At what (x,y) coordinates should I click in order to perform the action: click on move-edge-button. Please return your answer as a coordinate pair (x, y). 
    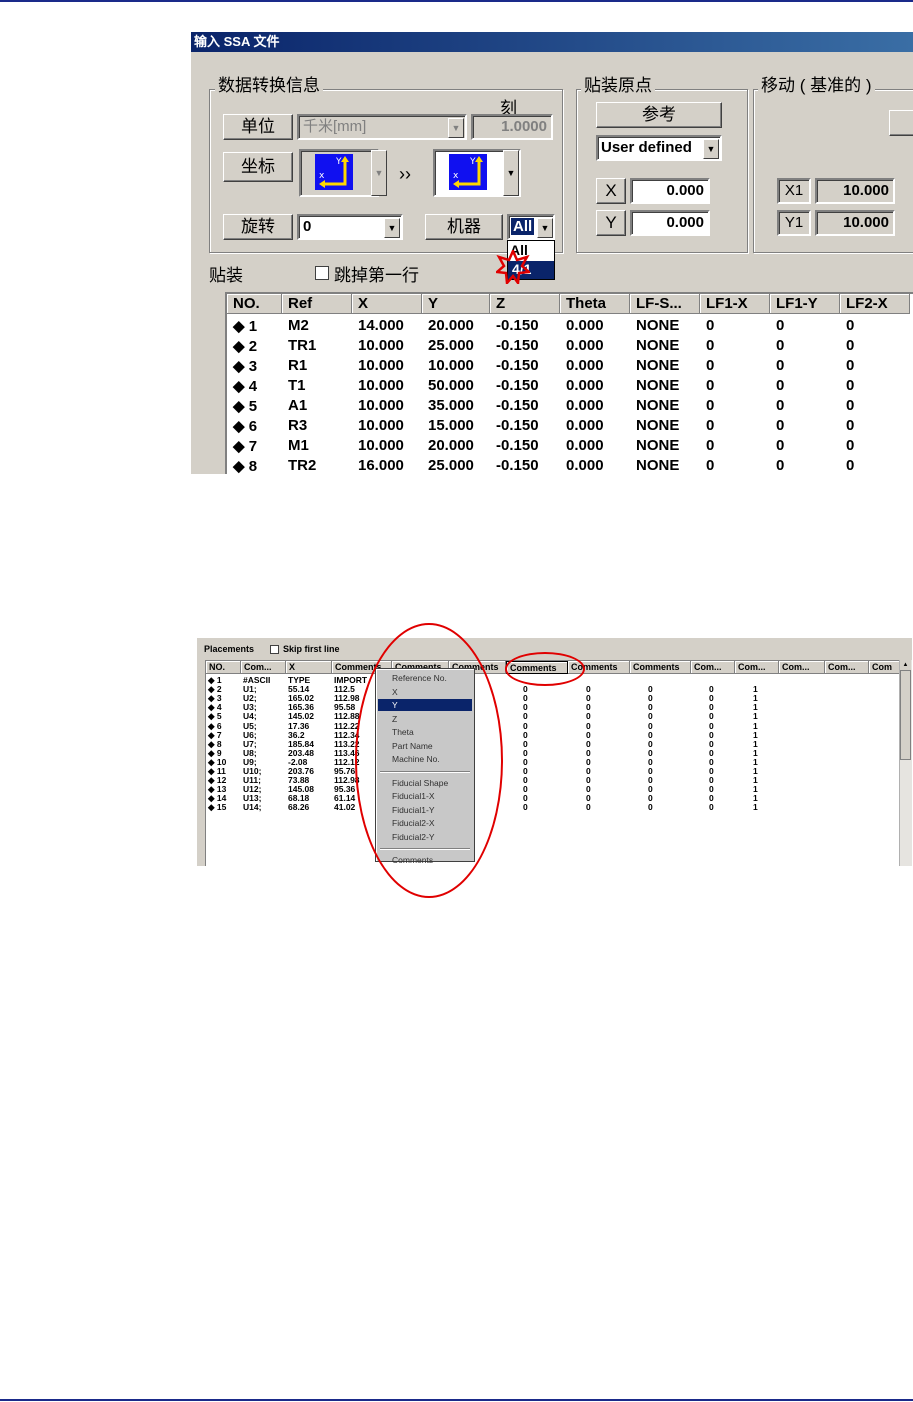
    Looking at the image, I should click on (901, 123).